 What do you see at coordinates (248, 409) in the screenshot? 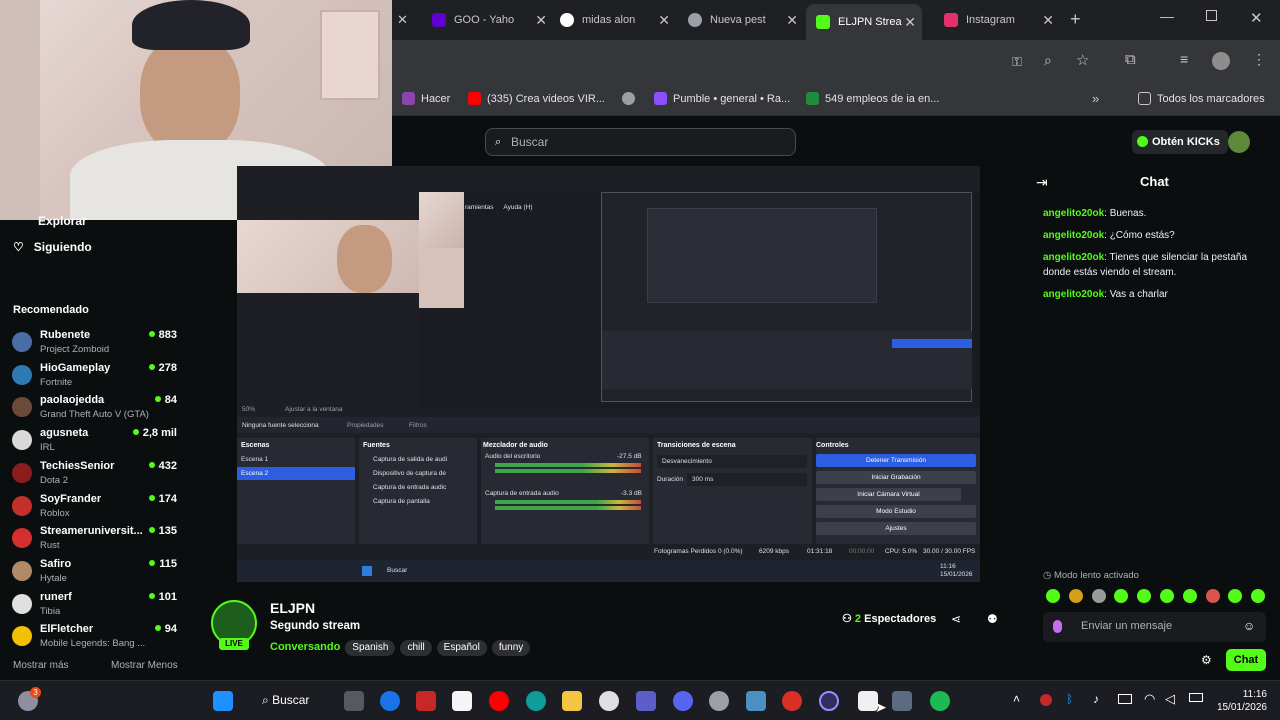
I see `obs-zoom: 50%` at bounding box center [248, 409].